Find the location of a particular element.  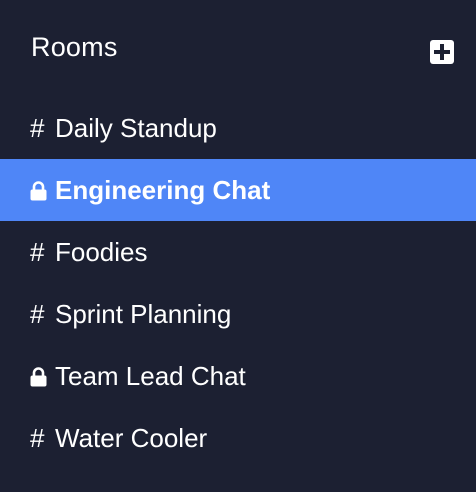

add-room-button is located at coordinates (442, 52).